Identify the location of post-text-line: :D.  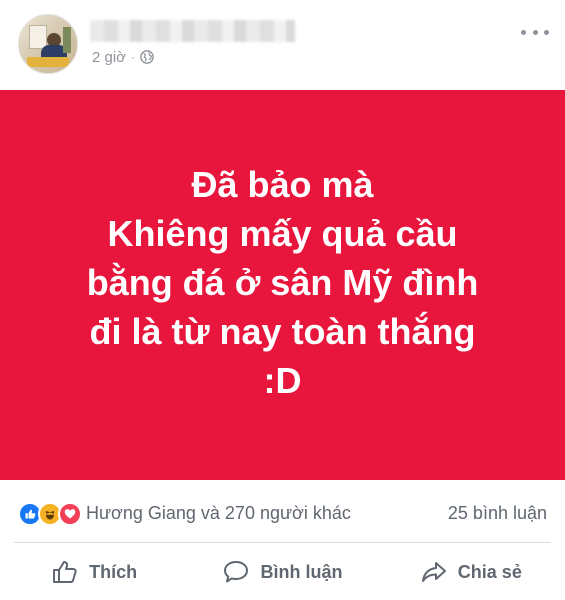
(282, 380).